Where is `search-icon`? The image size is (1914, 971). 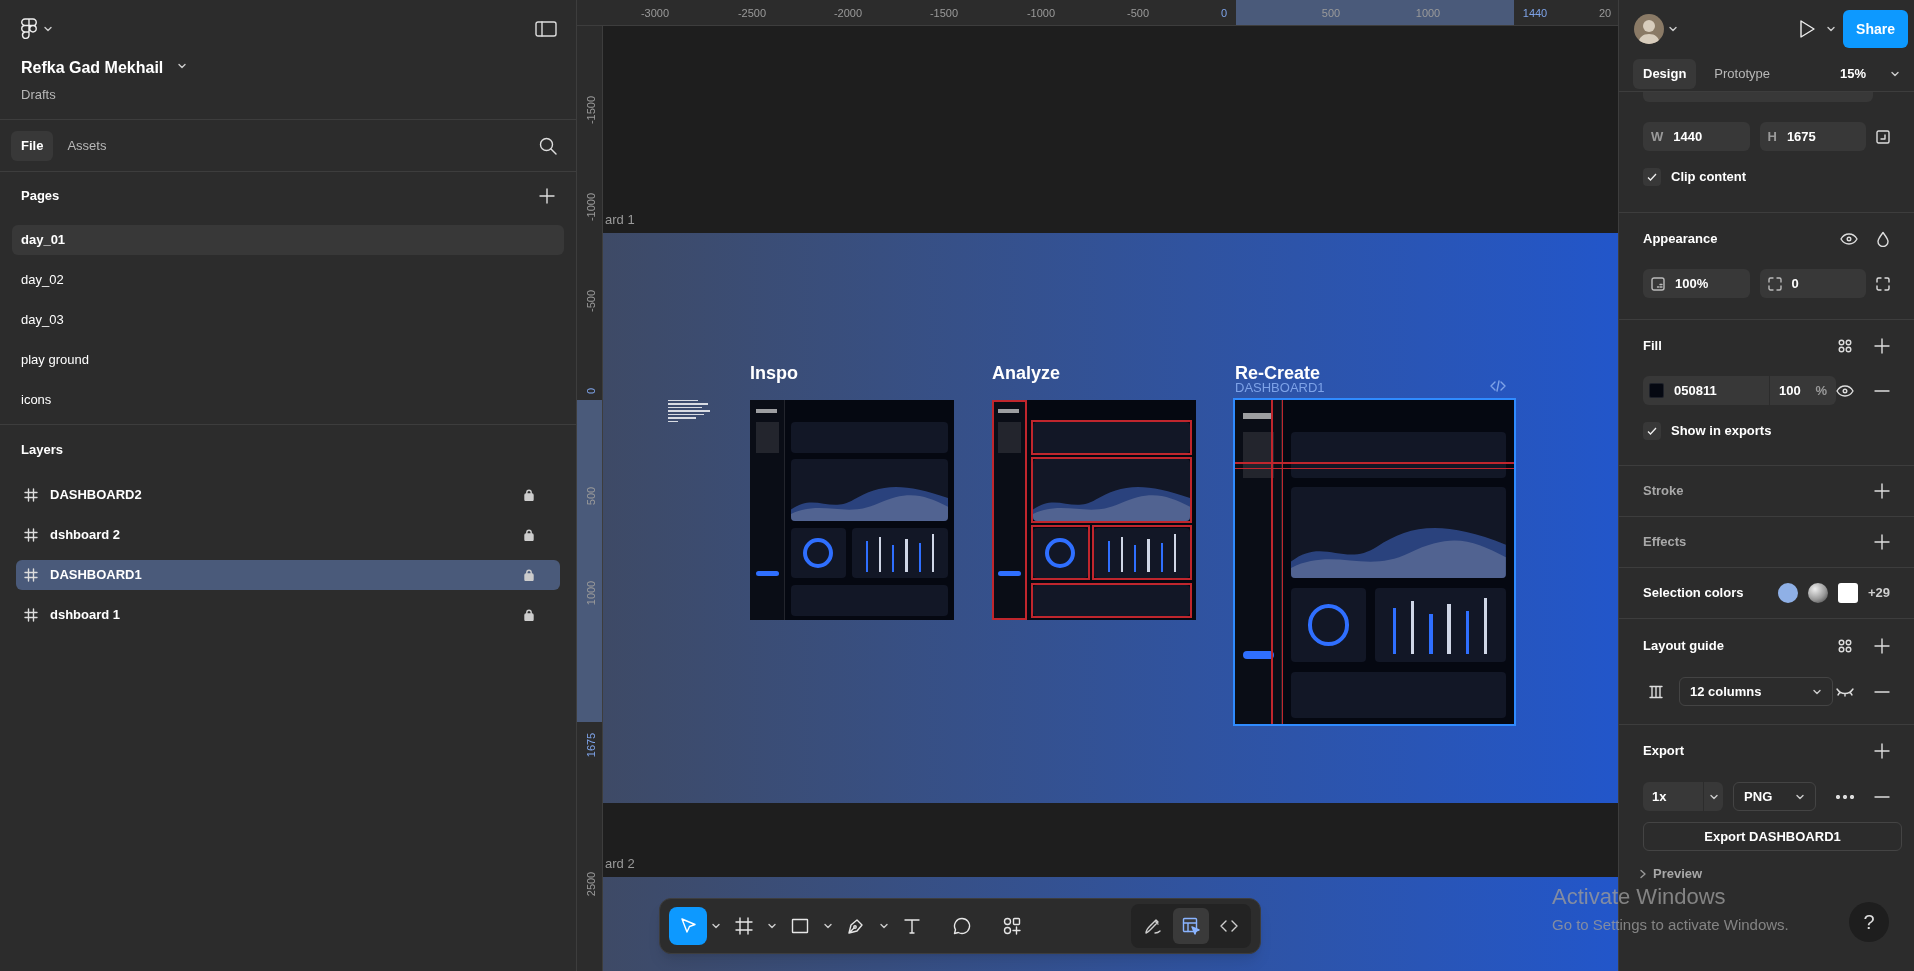 search-icon is located at coordinates (548, 145).